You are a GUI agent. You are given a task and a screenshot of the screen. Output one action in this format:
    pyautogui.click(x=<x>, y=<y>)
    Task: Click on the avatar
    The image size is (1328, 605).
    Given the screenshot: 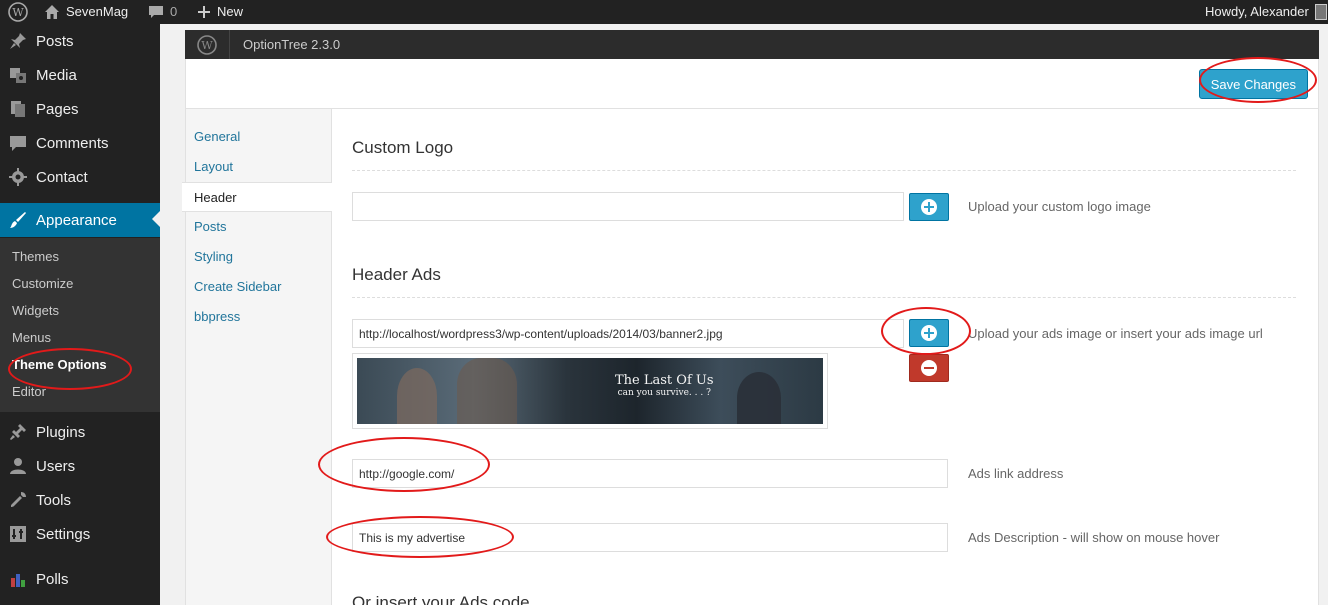 What is the action you would take?
    pyautogui.click(x=1320, y=12)
    